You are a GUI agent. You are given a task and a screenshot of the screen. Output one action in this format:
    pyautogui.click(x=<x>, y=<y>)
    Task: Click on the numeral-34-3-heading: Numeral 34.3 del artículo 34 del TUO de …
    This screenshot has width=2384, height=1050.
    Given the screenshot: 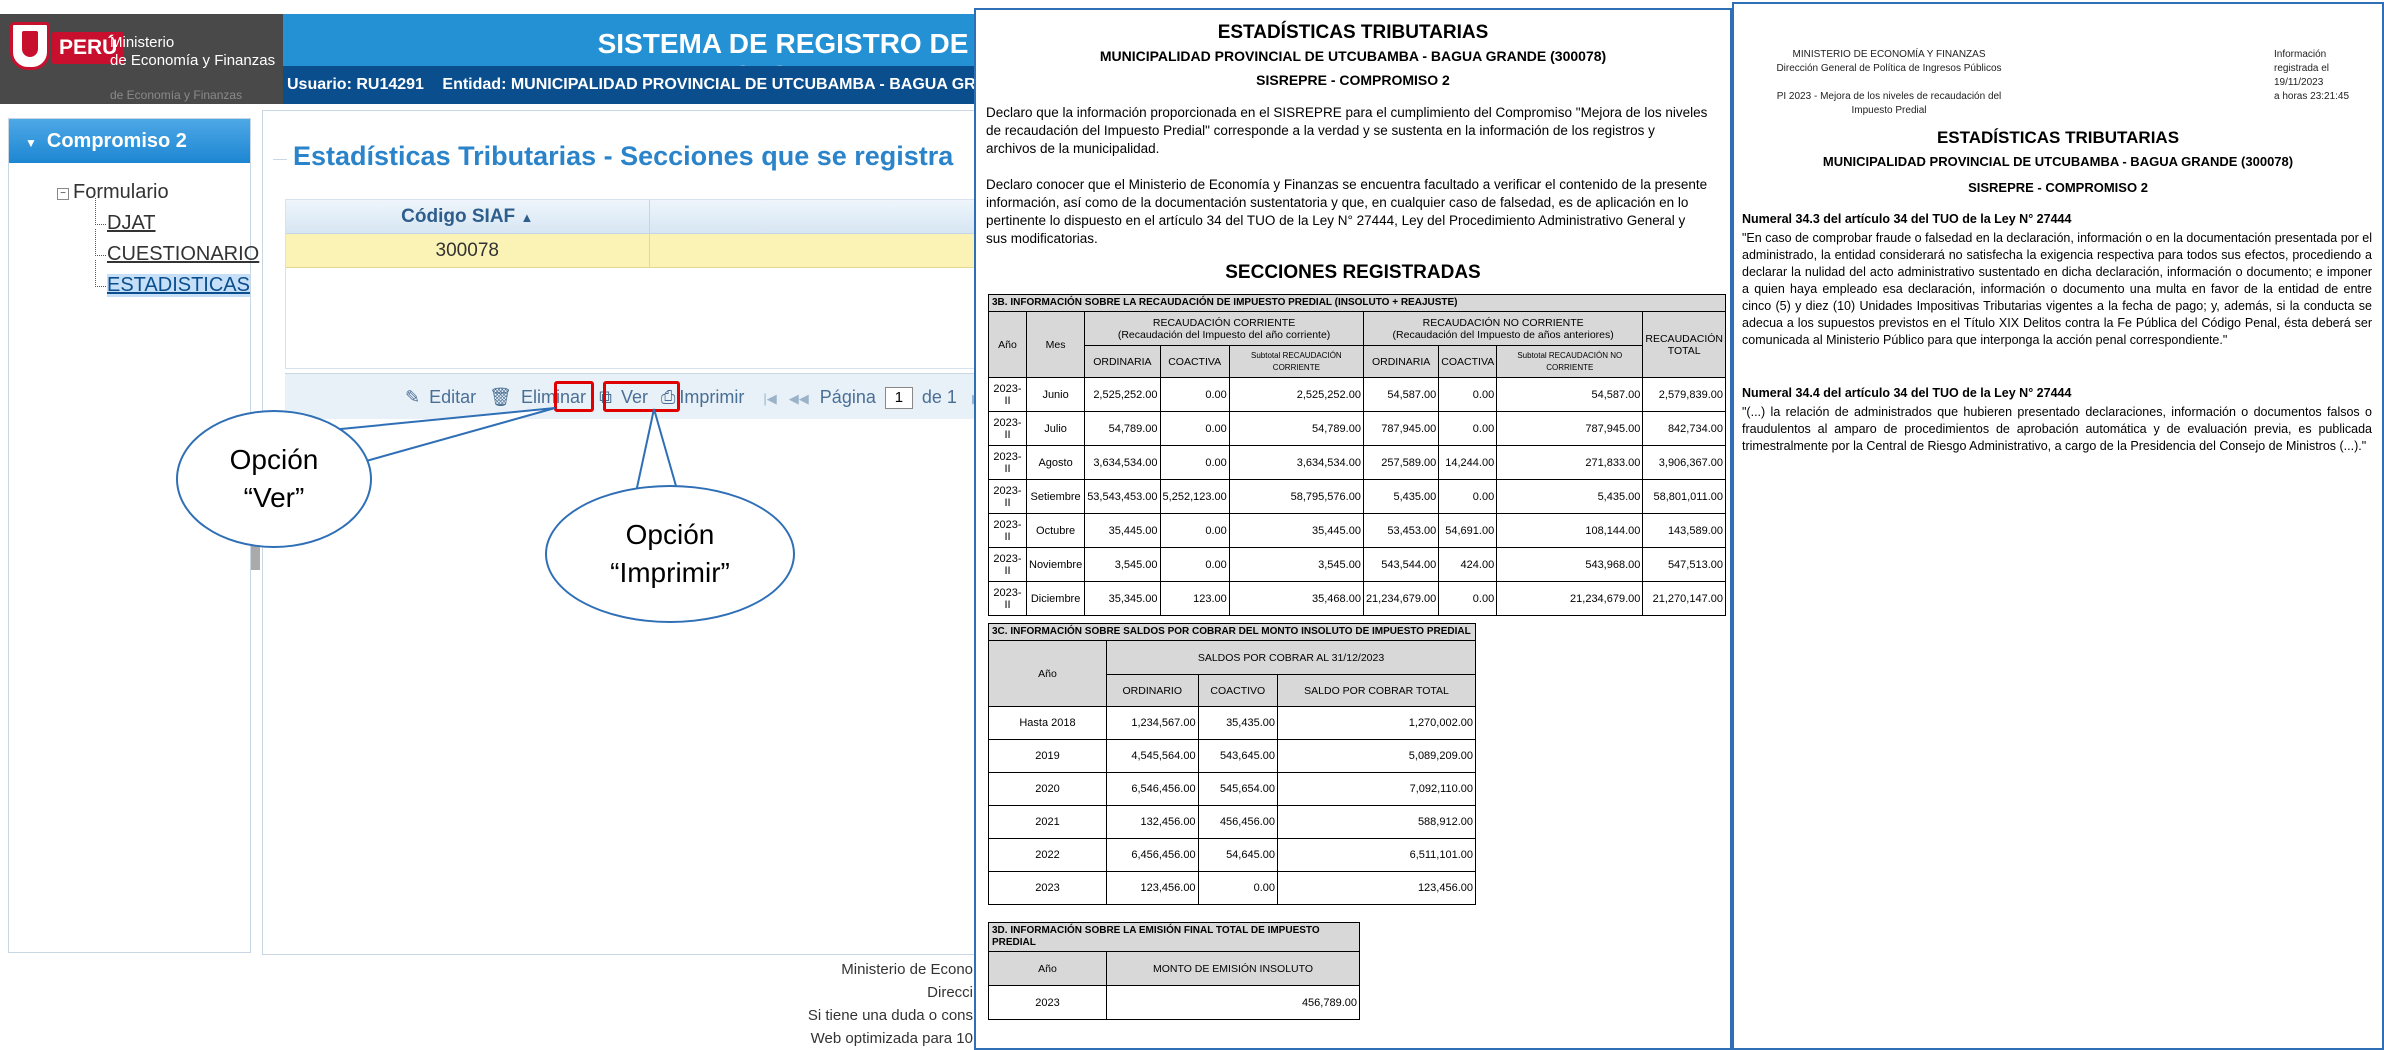 What is the action you would take?
    pyautogui.click(x=1907, y=219)
    